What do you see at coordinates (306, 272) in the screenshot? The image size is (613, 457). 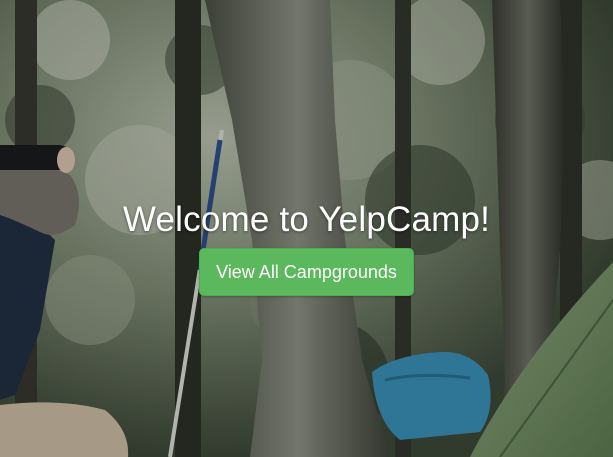 I see `view-all-campgrounds-button: View All Campgrounds` at bounding box center [306, 272].